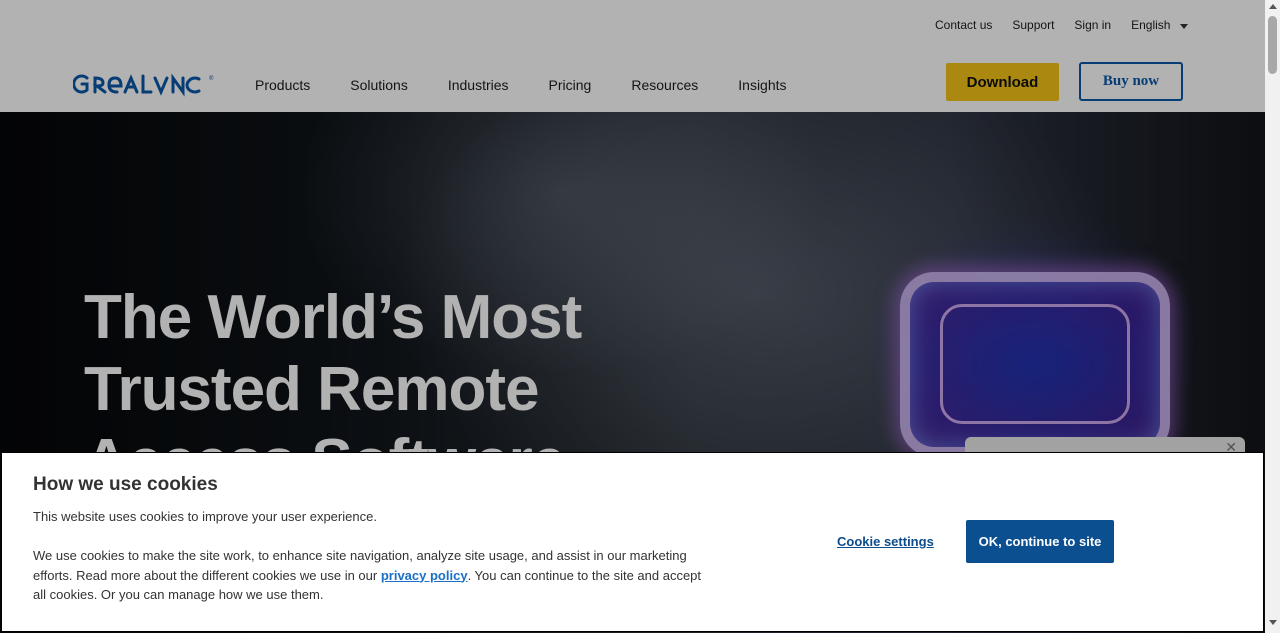 This screenshot has height=633, width=1280. What do you see at coordinates (424, 575) in the screenshot?
I see `privacy-policy-link: privacy policy` at bounding box center [424, 575].